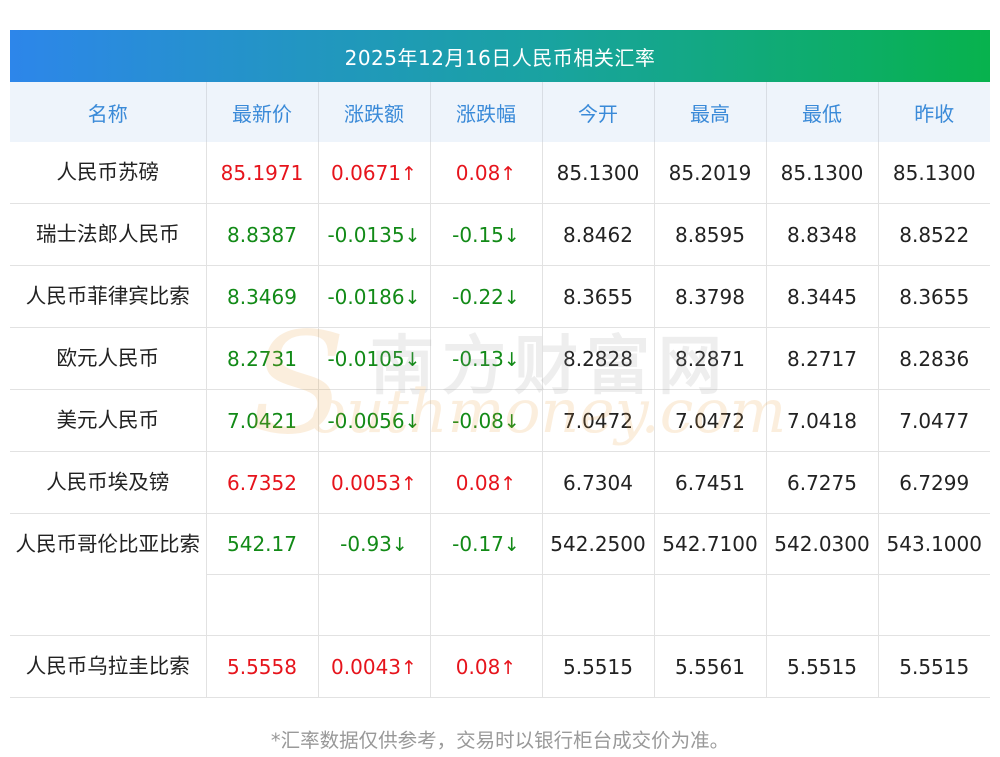  I want to click on low-price-cell: 8.3445, so click(822, 296).